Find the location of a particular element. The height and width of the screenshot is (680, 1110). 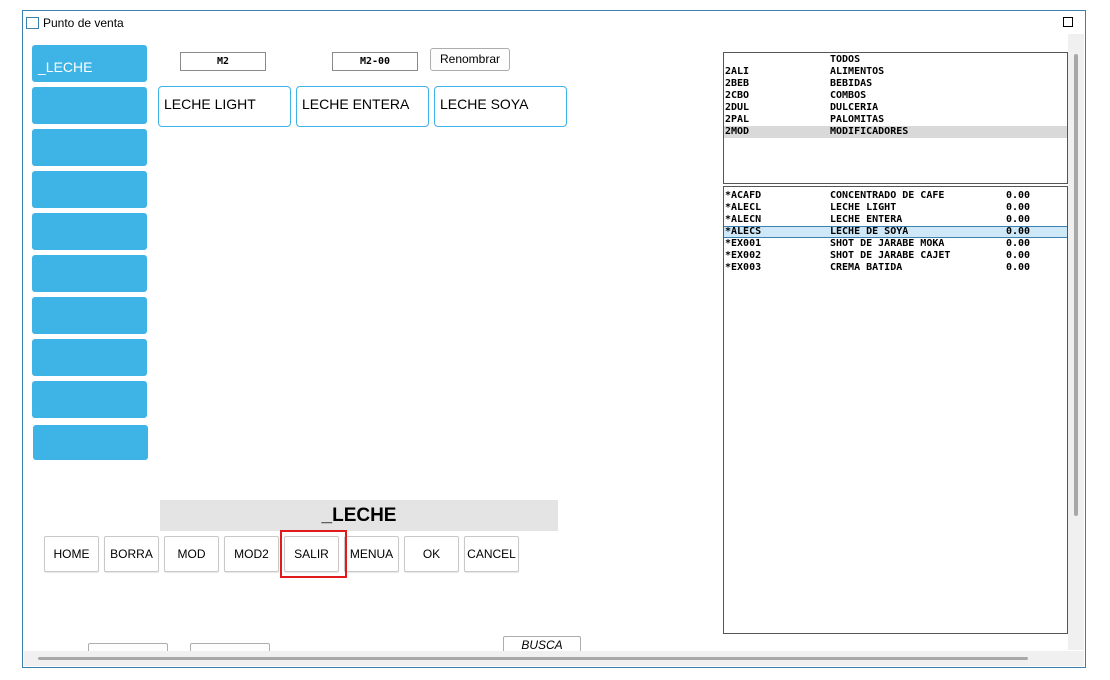

item-name: LECHE LIGHT is located at coordinates (863, 207).